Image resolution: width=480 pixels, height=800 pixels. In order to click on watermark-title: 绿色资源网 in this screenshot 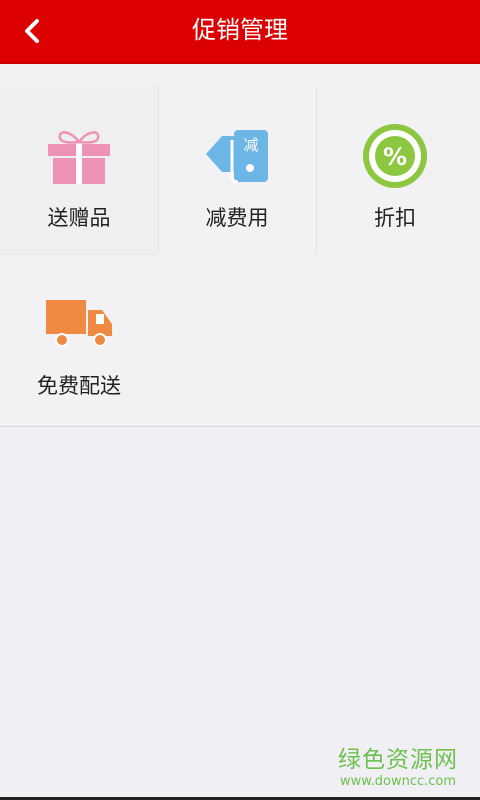, I will do `click(398, 760)`.